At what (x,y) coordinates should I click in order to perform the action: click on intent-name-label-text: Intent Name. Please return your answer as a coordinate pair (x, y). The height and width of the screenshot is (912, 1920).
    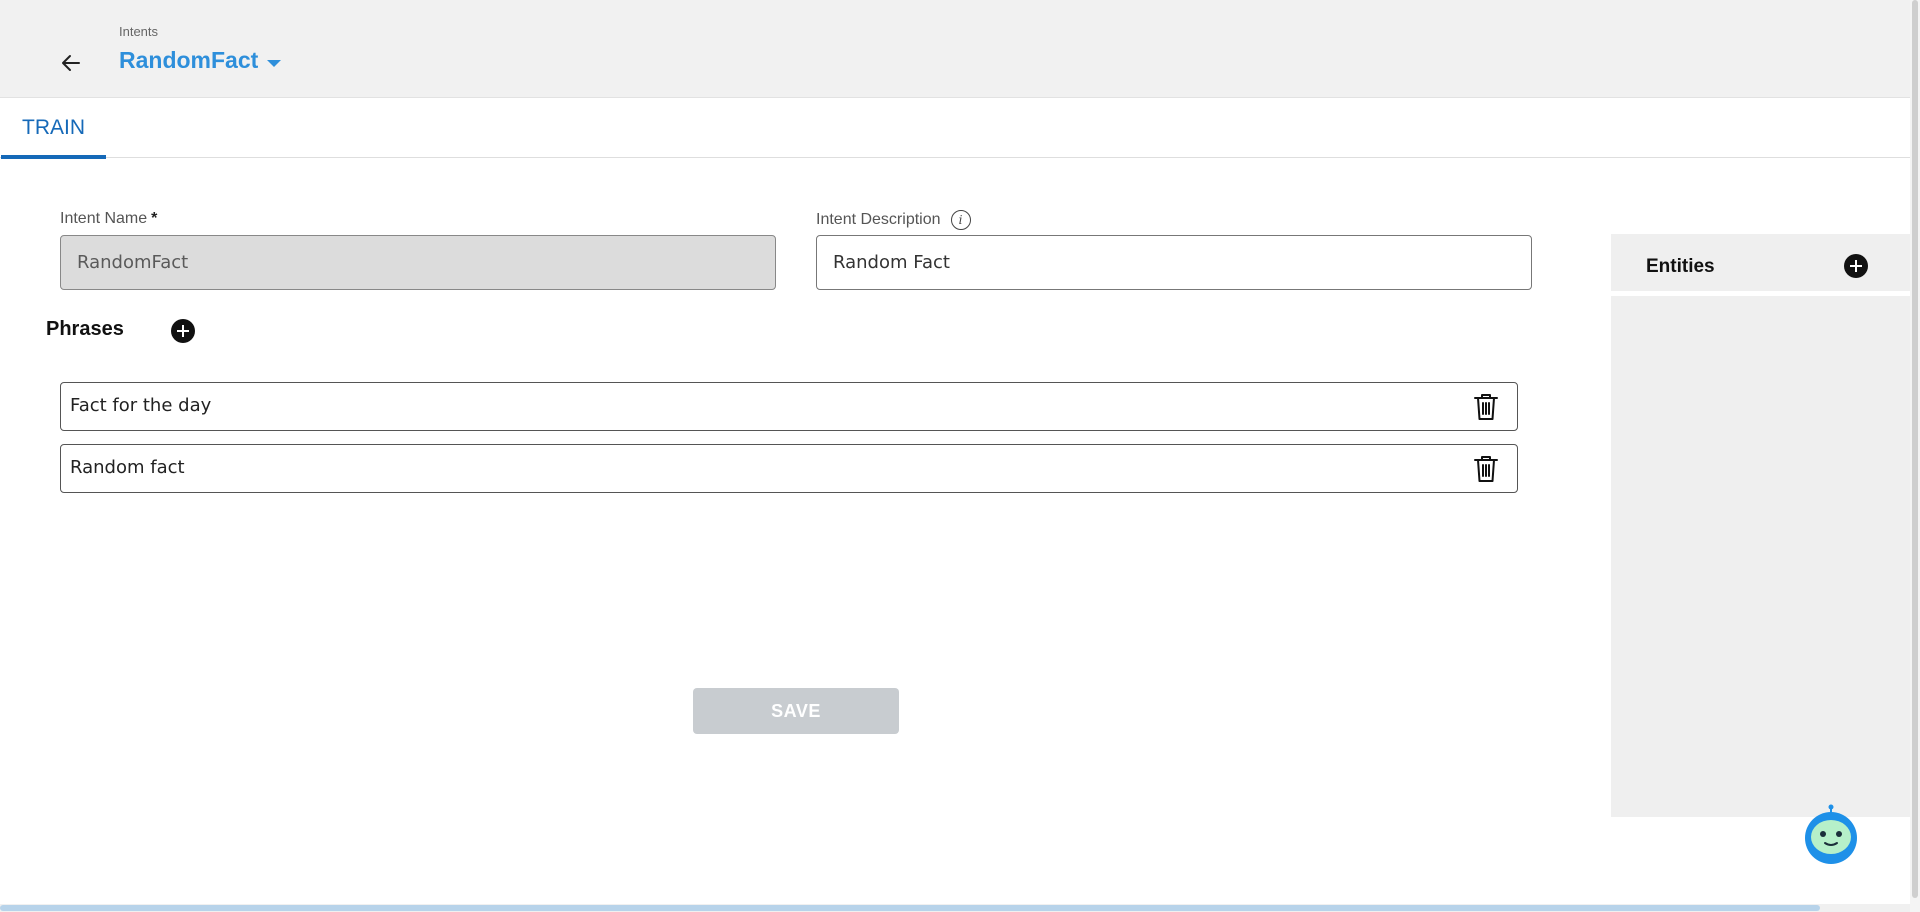
    Looking at the image, I should click on (104, 218).